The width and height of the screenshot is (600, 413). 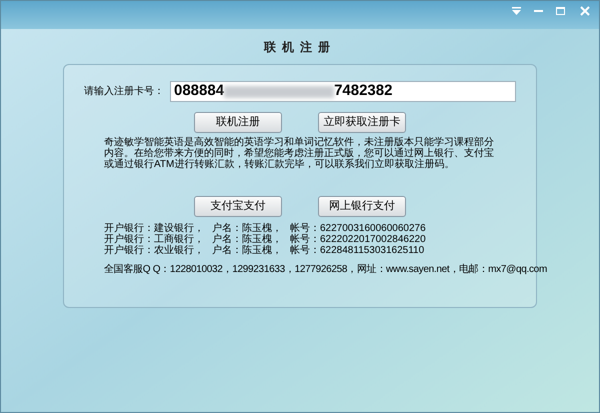 I want to click on bank-name: 开户银行：工商银行，, so click(x=154, y=239).